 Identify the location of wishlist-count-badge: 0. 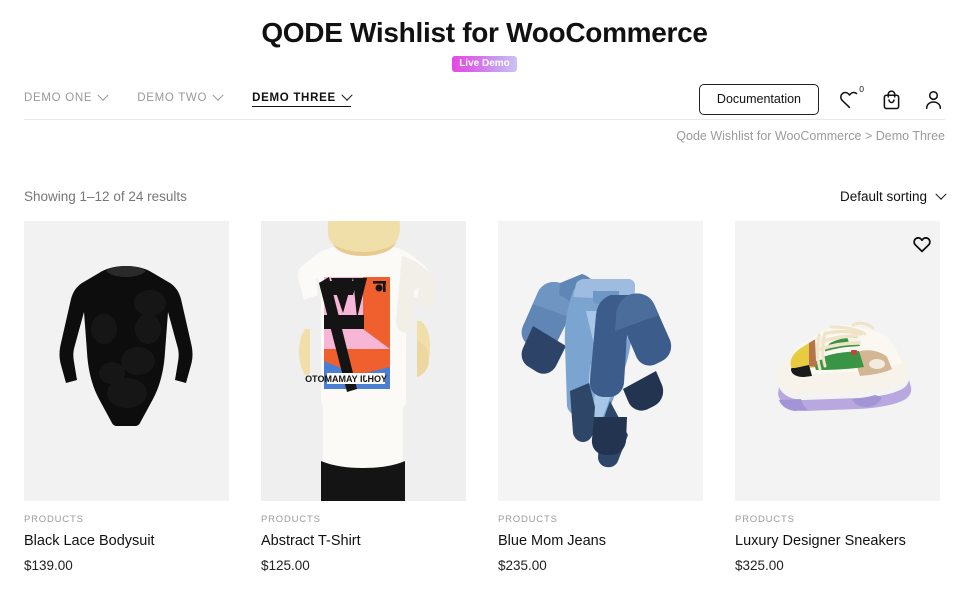
(861, 89).